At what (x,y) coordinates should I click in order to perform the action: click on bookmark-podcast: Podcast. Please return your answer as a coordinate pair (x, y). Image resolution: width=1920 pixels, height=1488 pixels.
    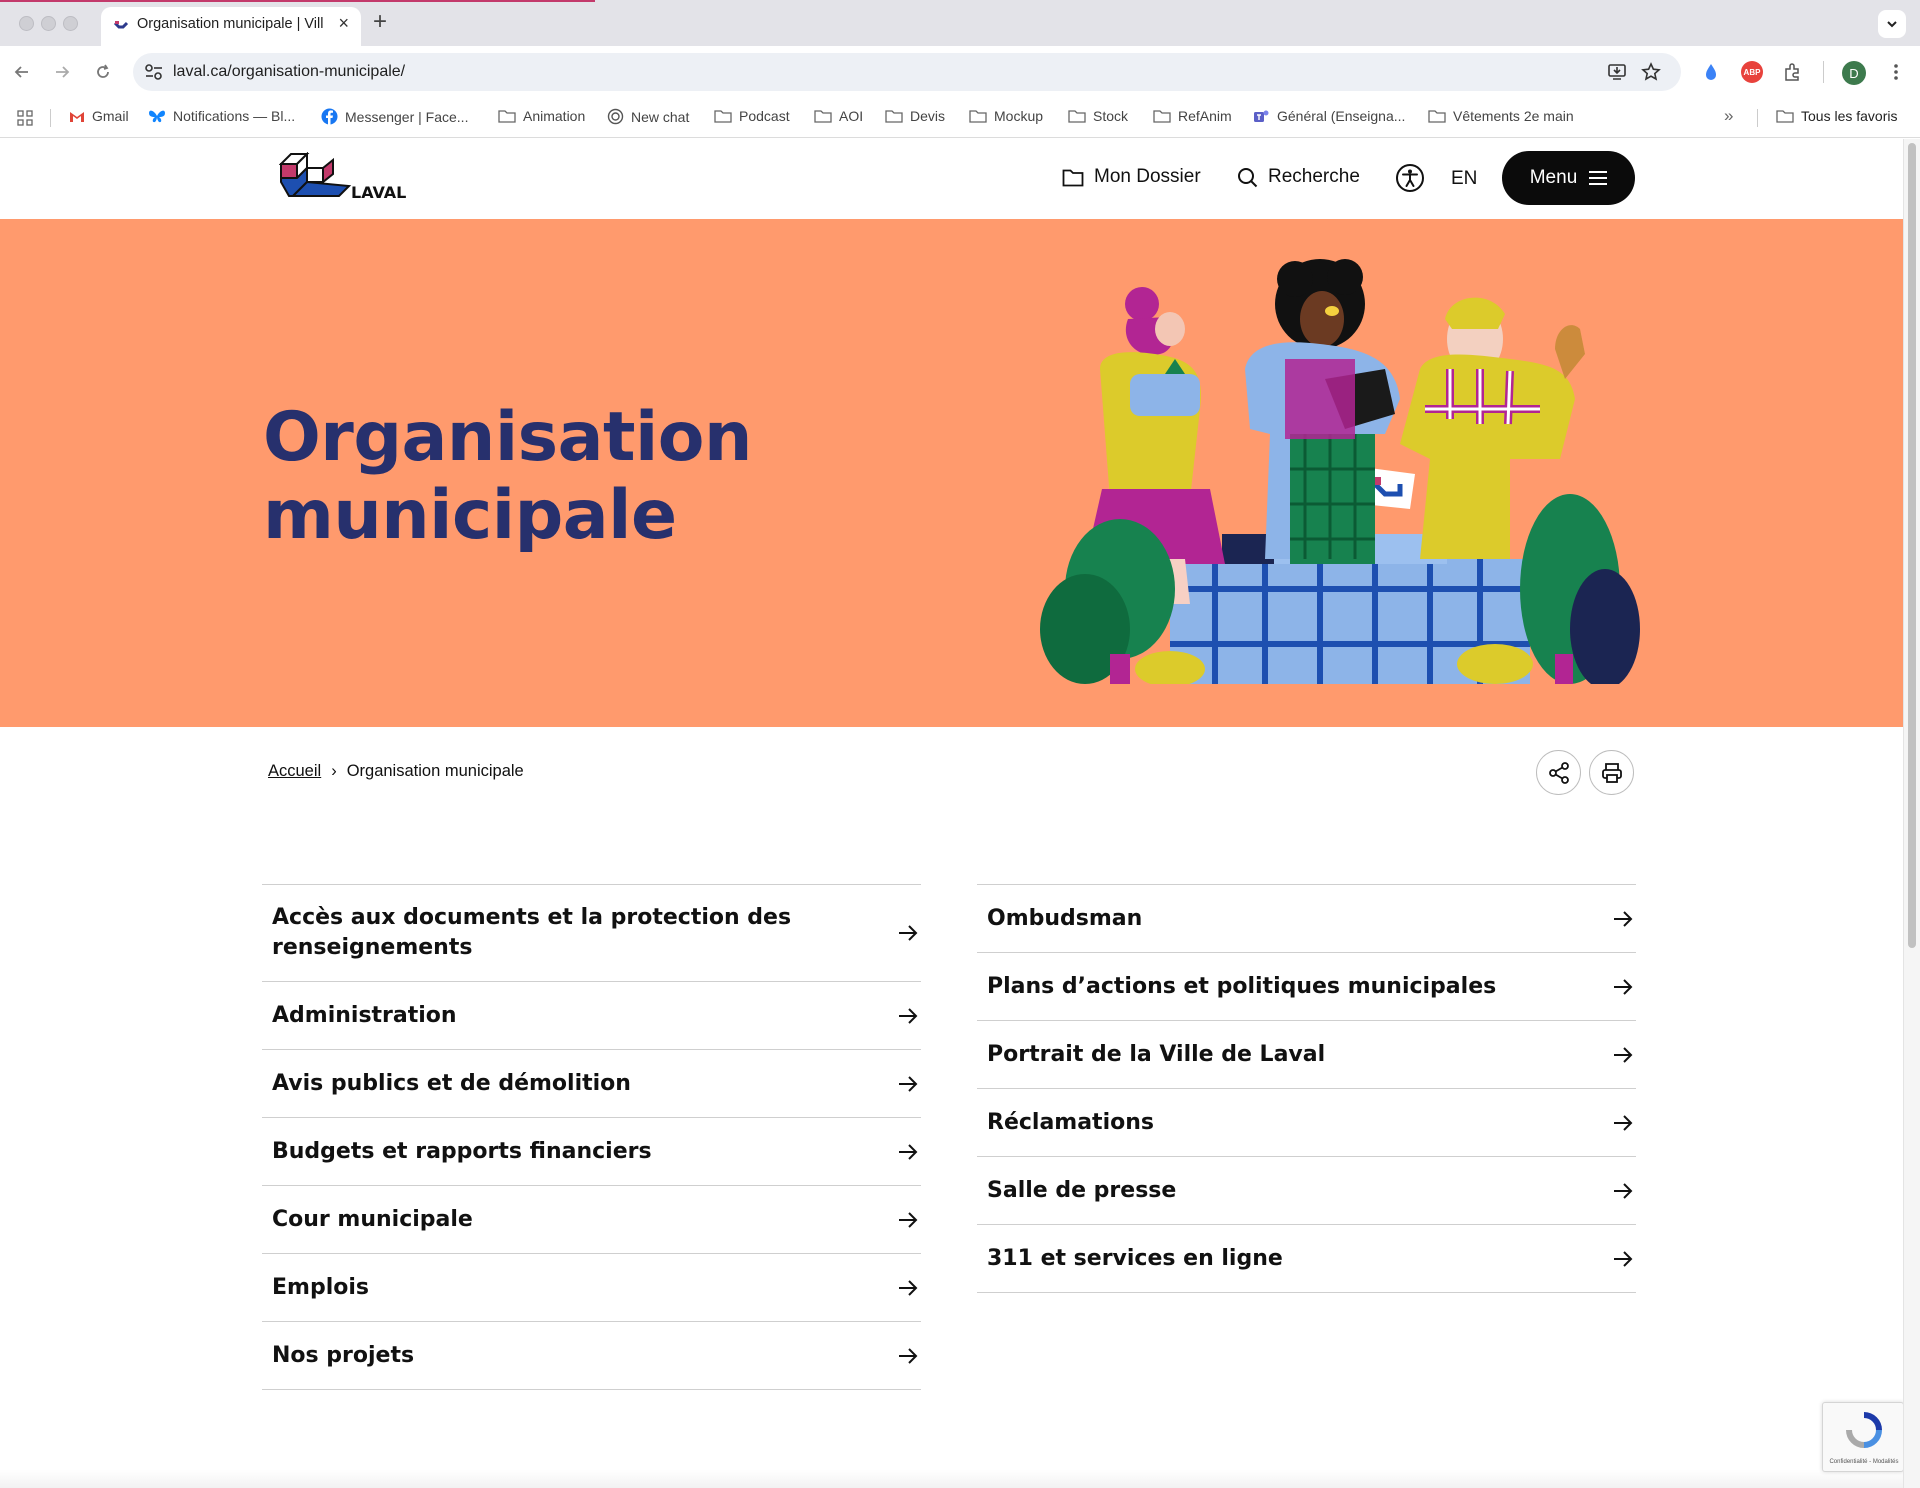
    Looking at the image, I should click on (752, 116).